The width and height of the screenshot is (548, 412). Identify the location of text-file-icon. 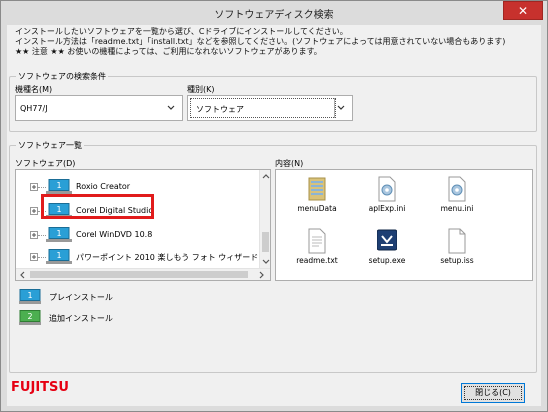
(317, 241).